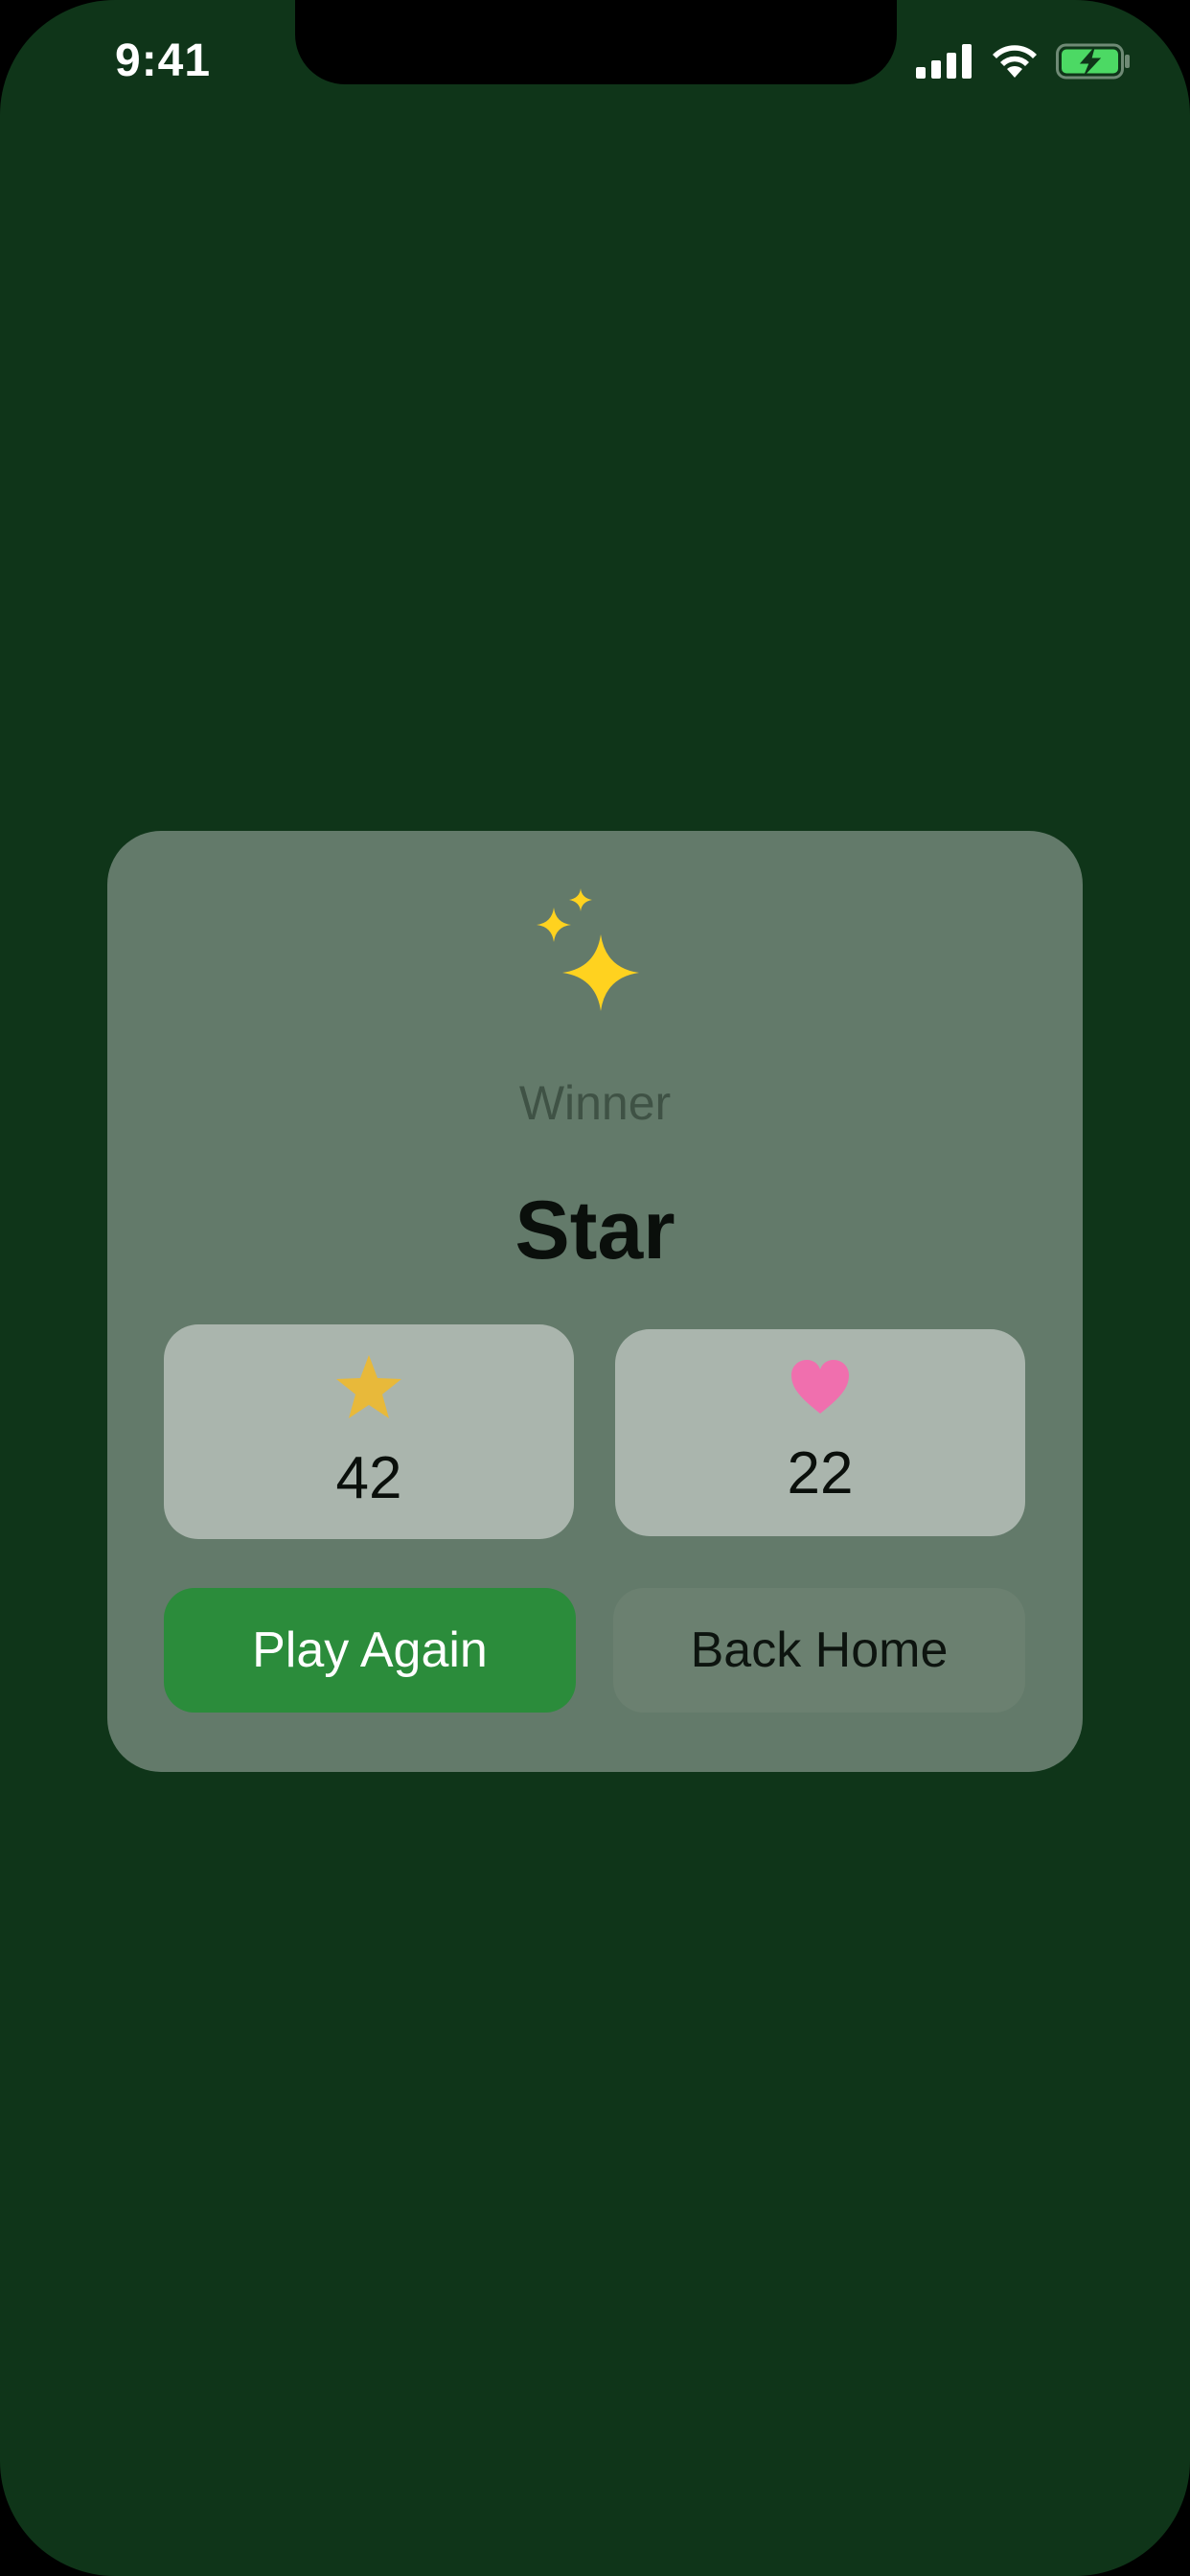 This screenshot has width=1190, height=2576. What do you see at coordinates (820, 1433) in the screenshot?
I see `heart-count-card: 22` at bounding box center [820, 1433].